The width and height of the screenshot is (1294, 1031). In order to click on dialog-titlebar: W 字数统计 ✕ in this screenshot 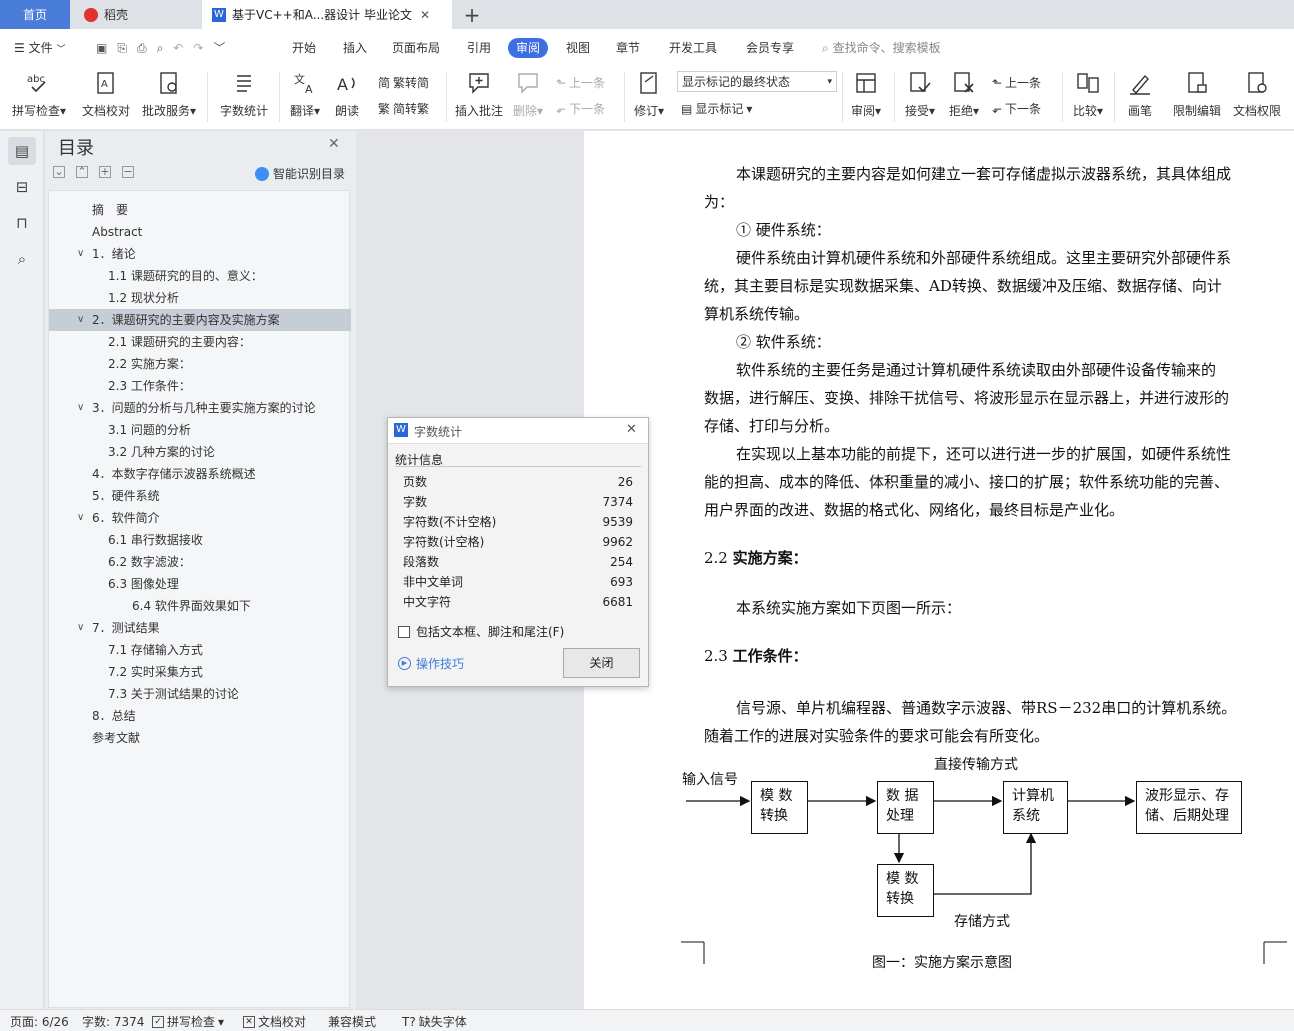, I will do `click(518, 431)`.